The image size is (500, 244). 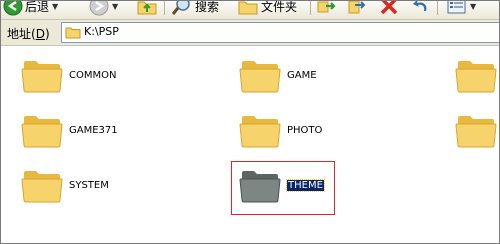 I want to click on up-folder-button, so click(x=147, y=8).